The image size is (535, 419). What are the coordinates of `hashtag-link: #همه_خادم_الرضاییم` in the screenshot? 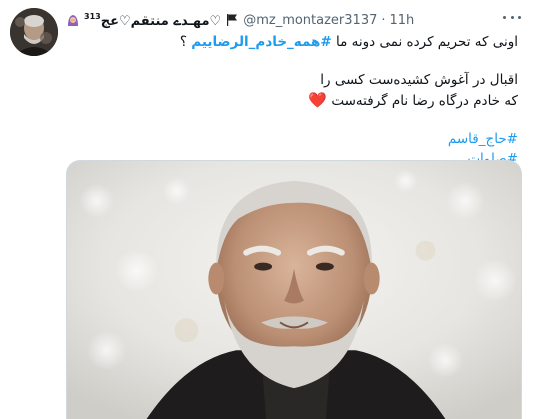 It's located at (261, 42).